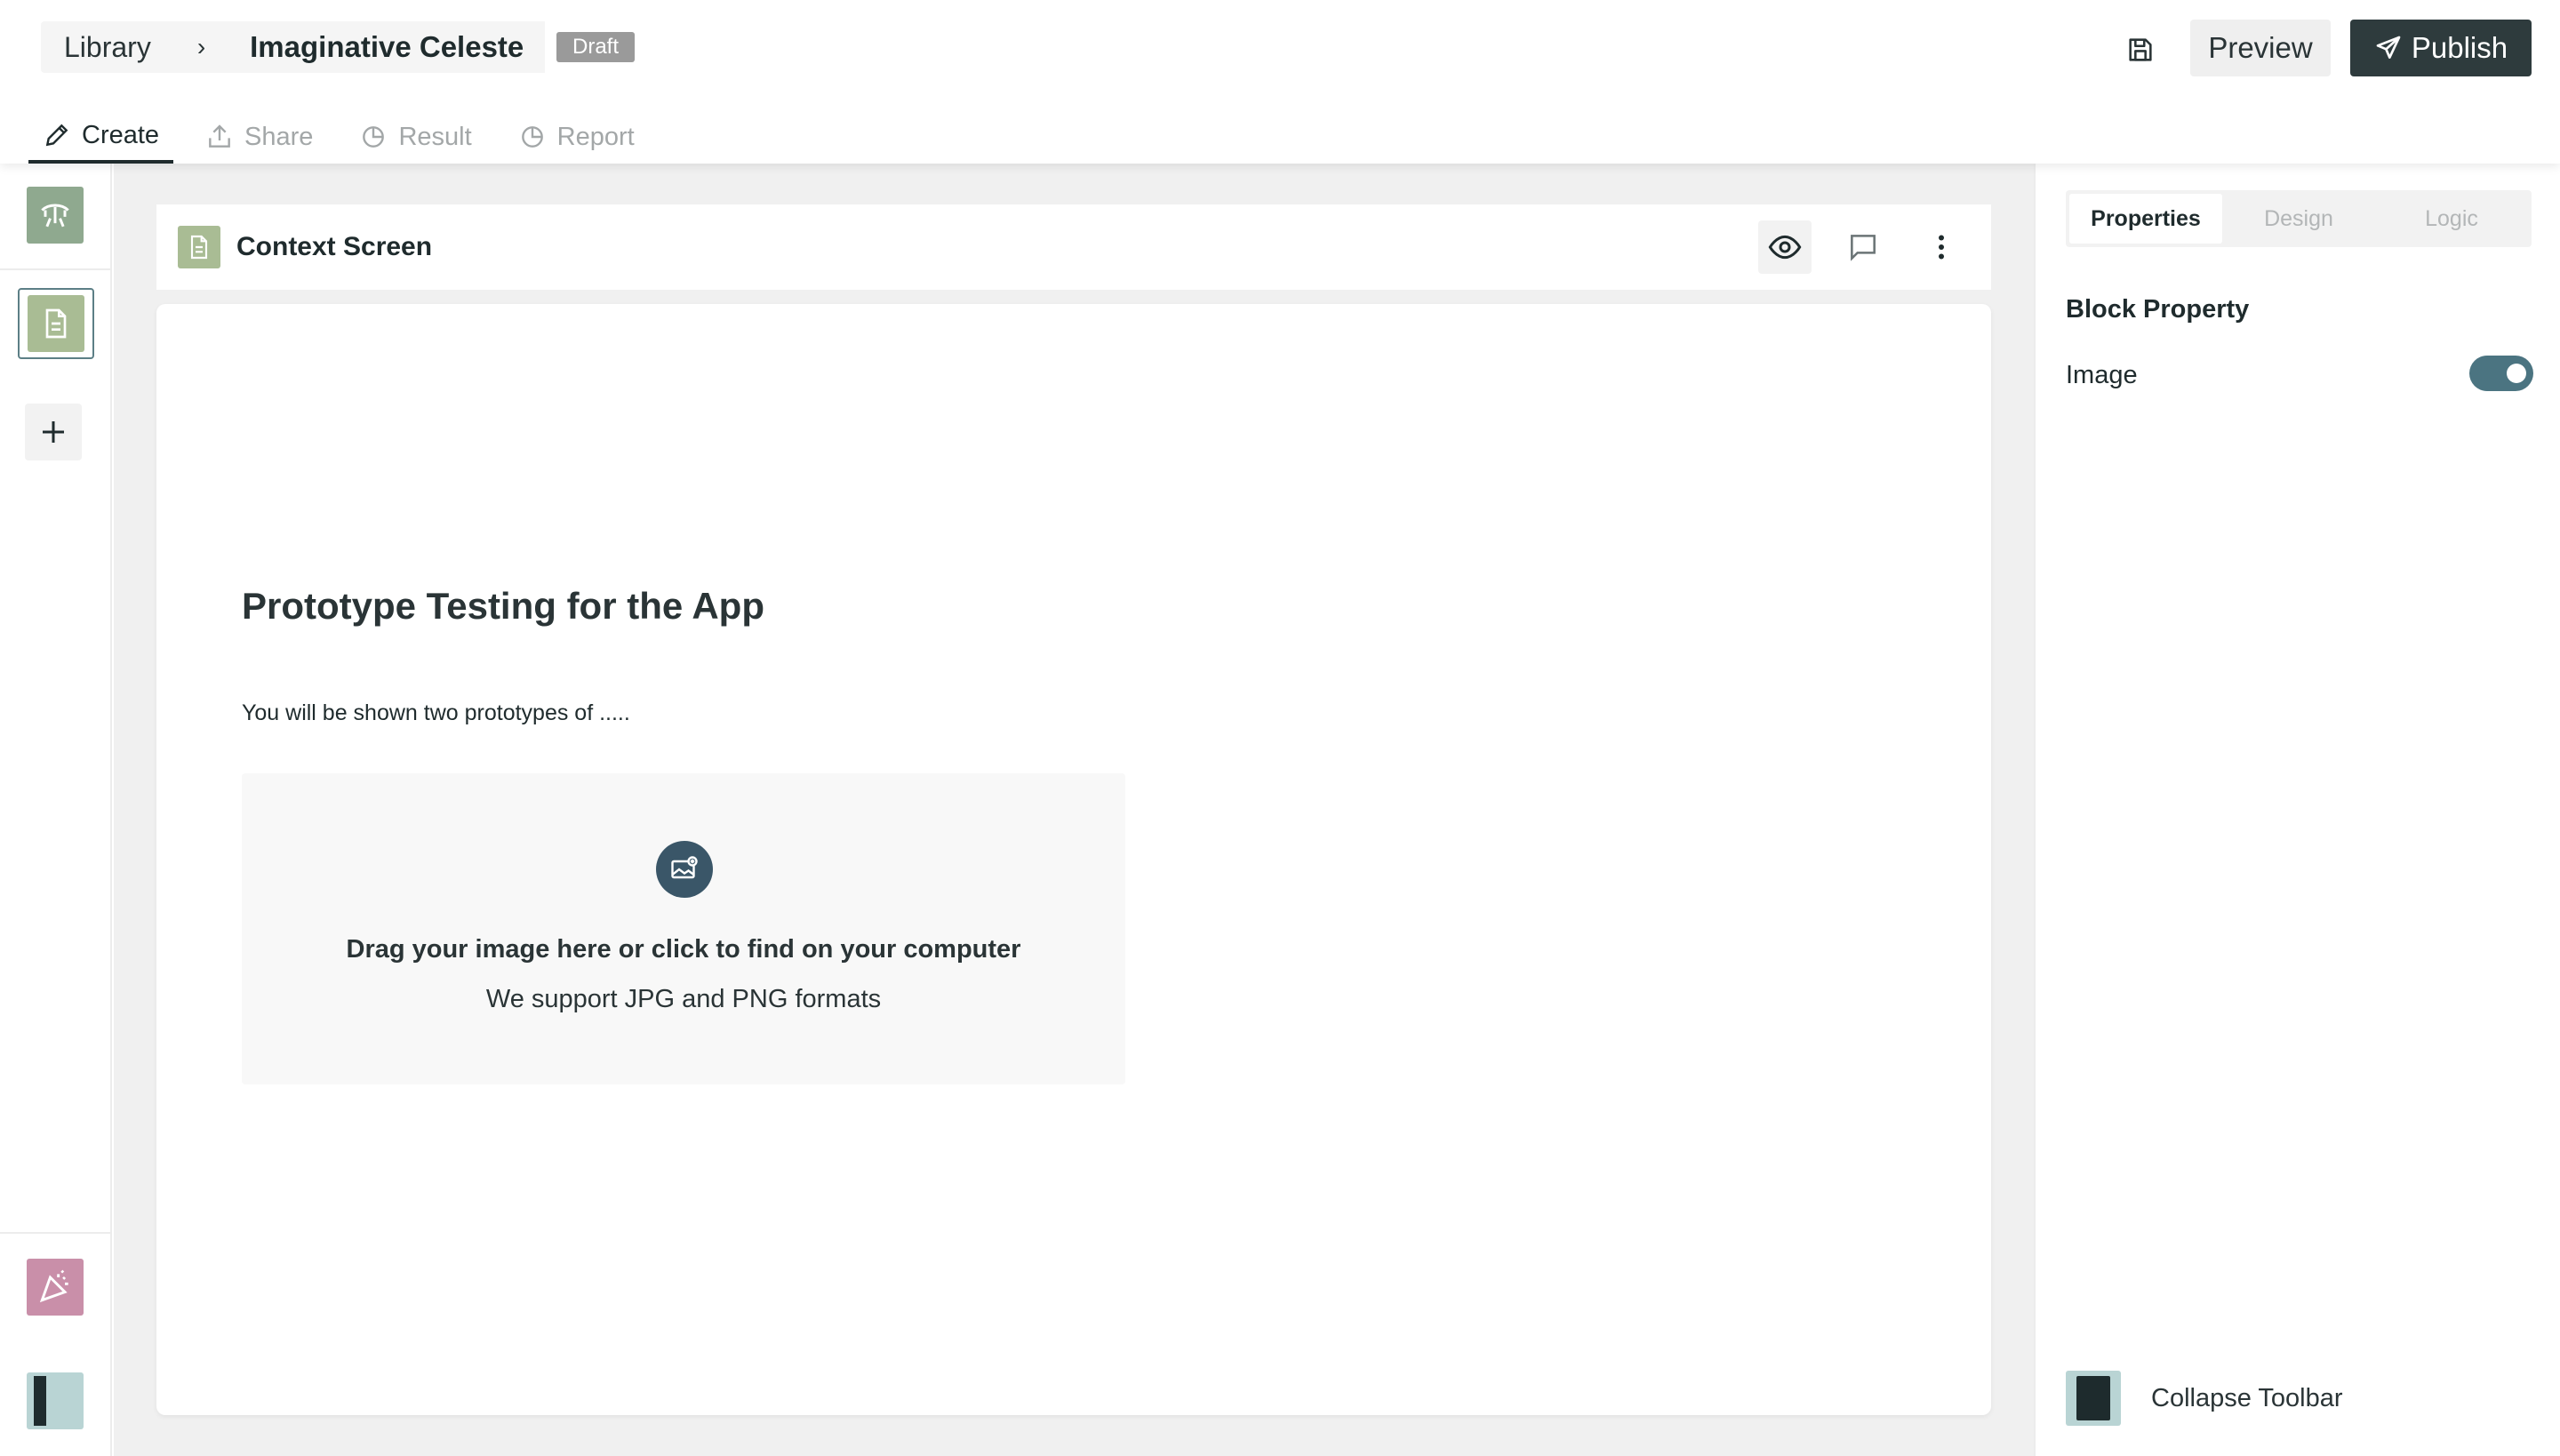  Describe the element at coordinates (684, 869) in the screenshot. I see `image-upload-icon` at that location.